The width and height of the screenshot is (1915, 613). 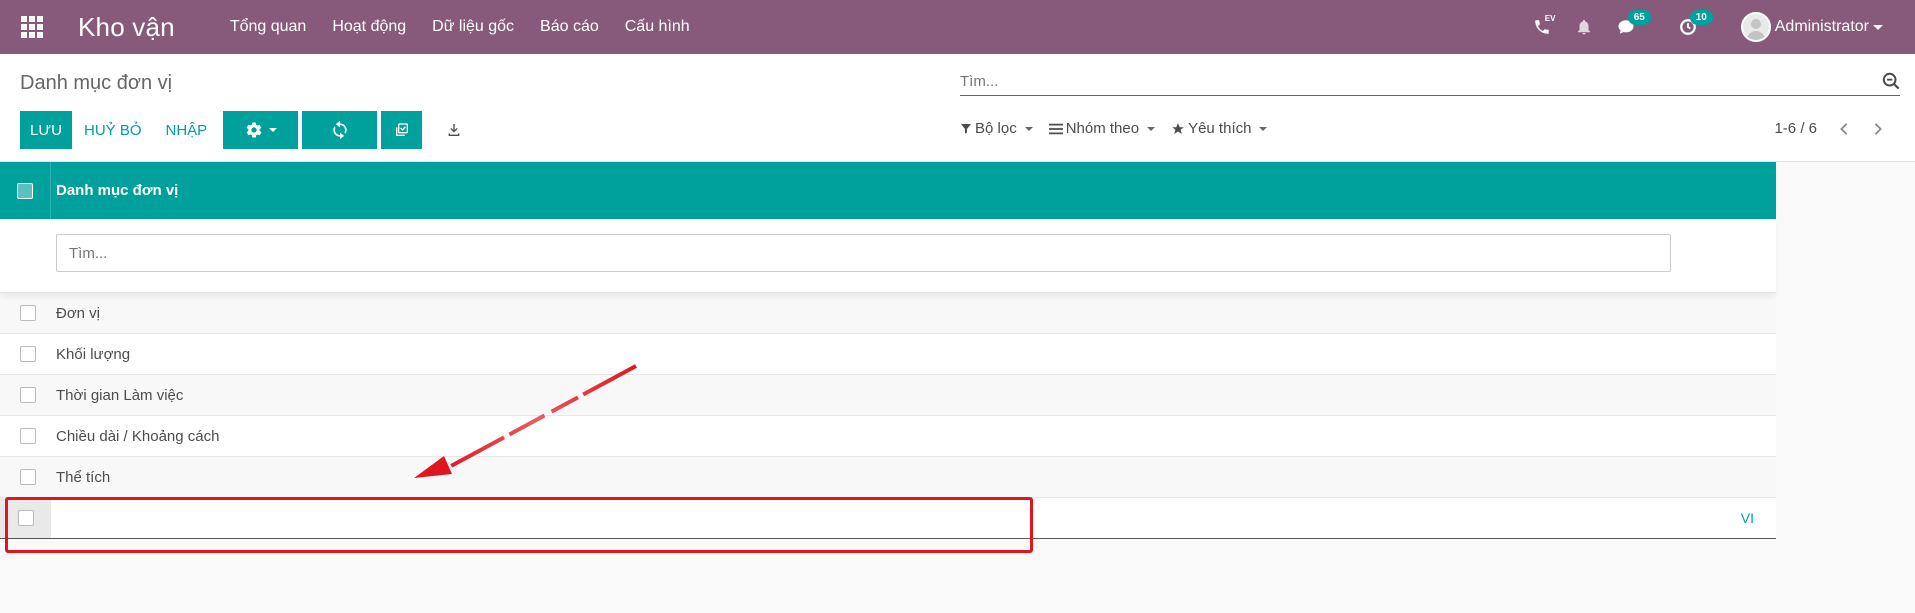 What do you see at coordinates (1178, 128) in the screenshot?
I see `star-icon` at bounding box center [1178, 128].